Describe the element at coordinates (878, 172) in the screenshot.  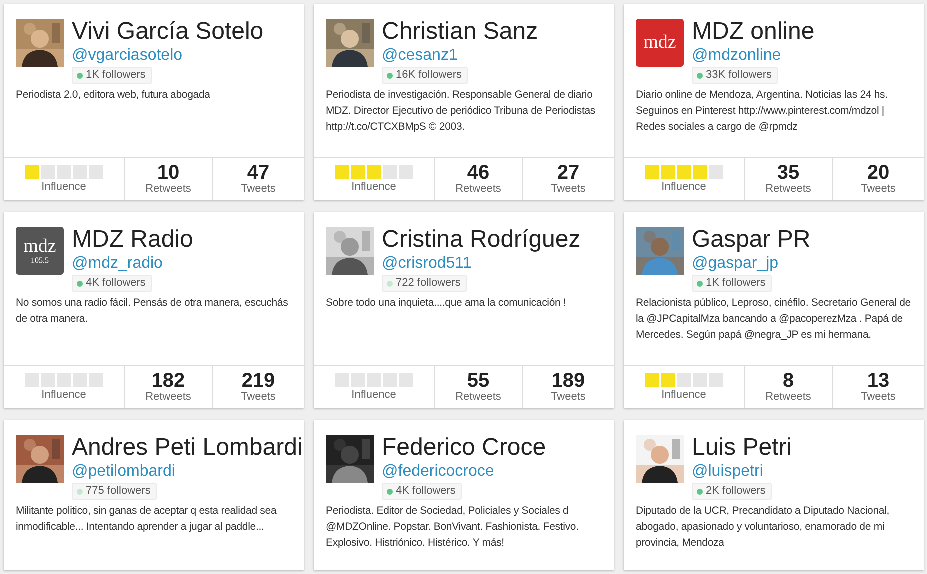
I see `stat-value: 20` at that location.